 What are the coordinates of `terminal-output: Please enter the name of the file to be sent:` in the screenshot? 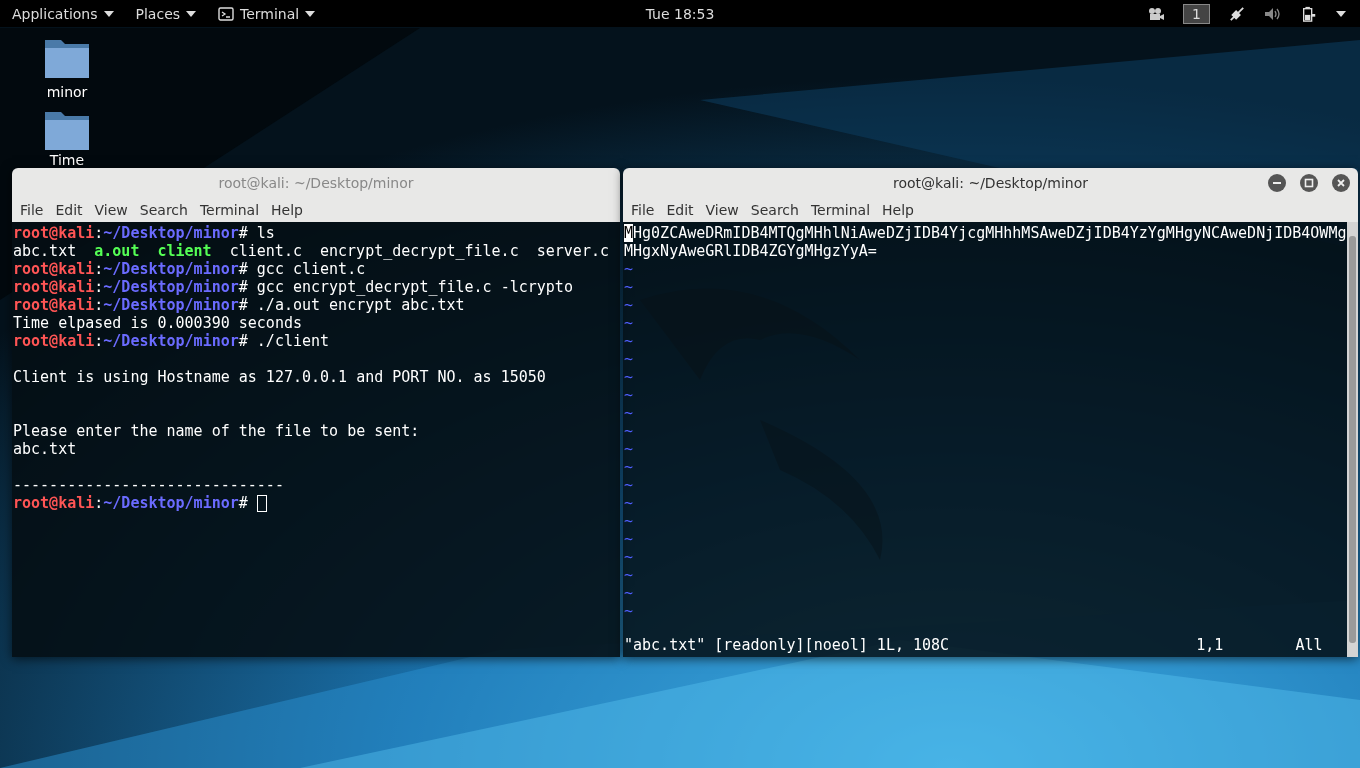 It's located at (216, 431).